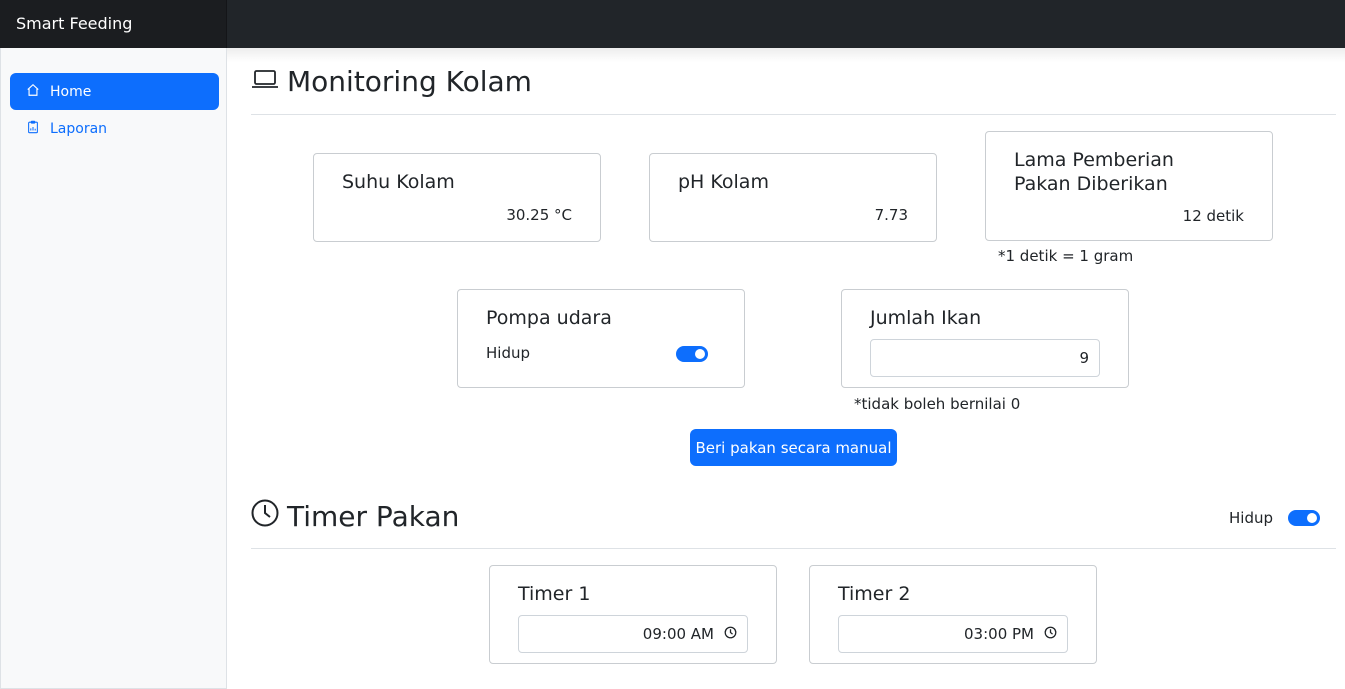 The image size is (1345, 689). What do you see at coordinates (985, 338) in the screenshot?
I see `jumlah-ikan-card: Jumlah Ikan 9` at bounding box center [985, 338].